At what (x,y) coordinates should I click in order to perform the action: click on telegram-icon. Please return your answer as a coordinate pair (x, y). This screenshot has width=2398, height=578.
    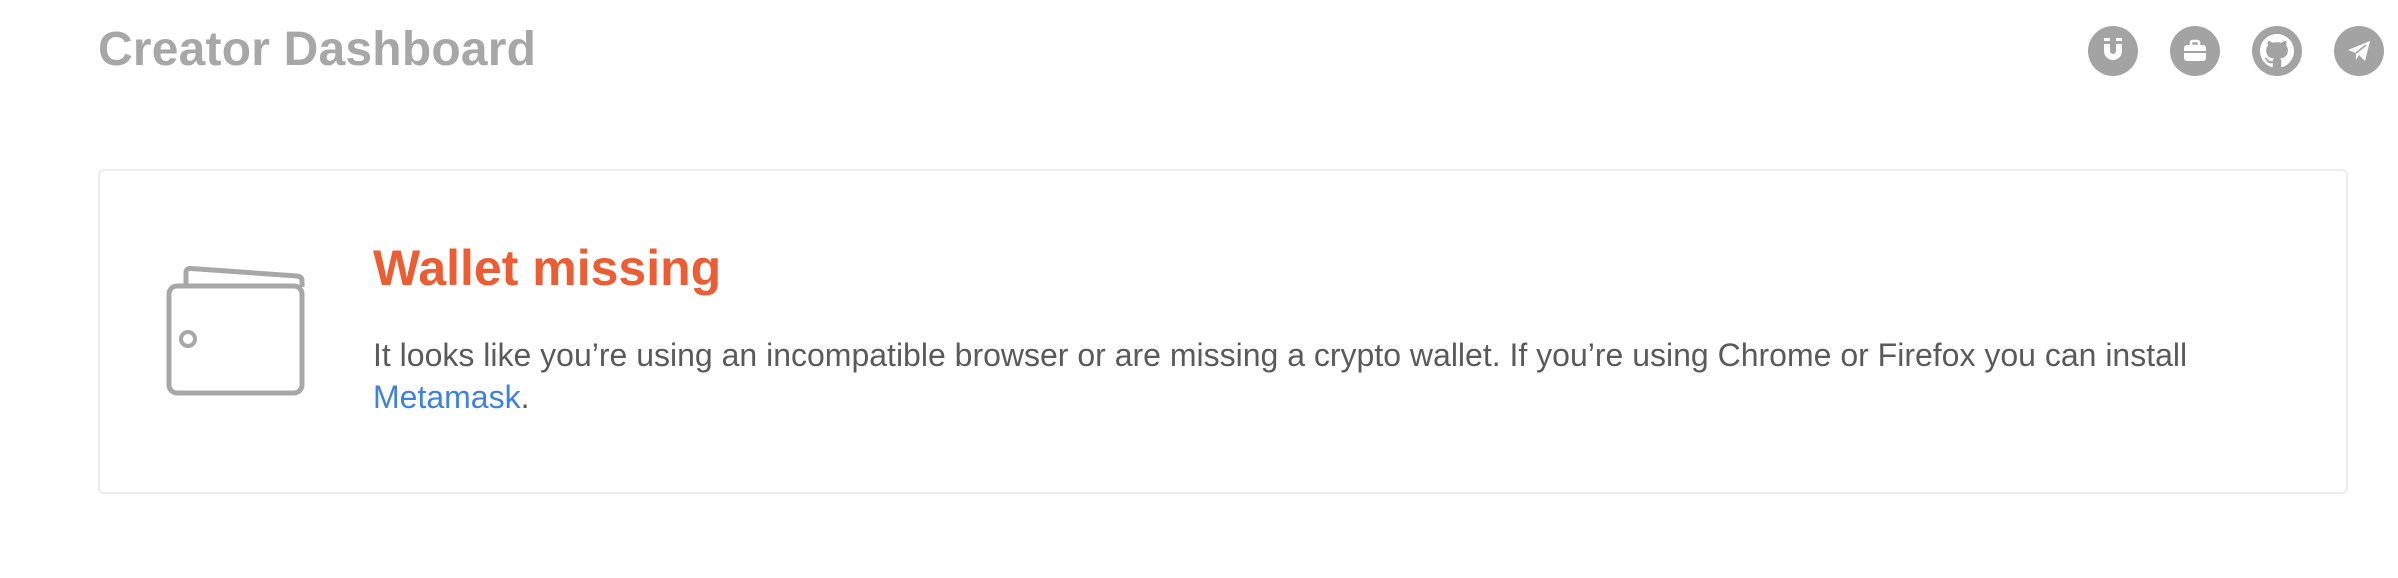
    Looking at the image, I should click on (2359, 51).